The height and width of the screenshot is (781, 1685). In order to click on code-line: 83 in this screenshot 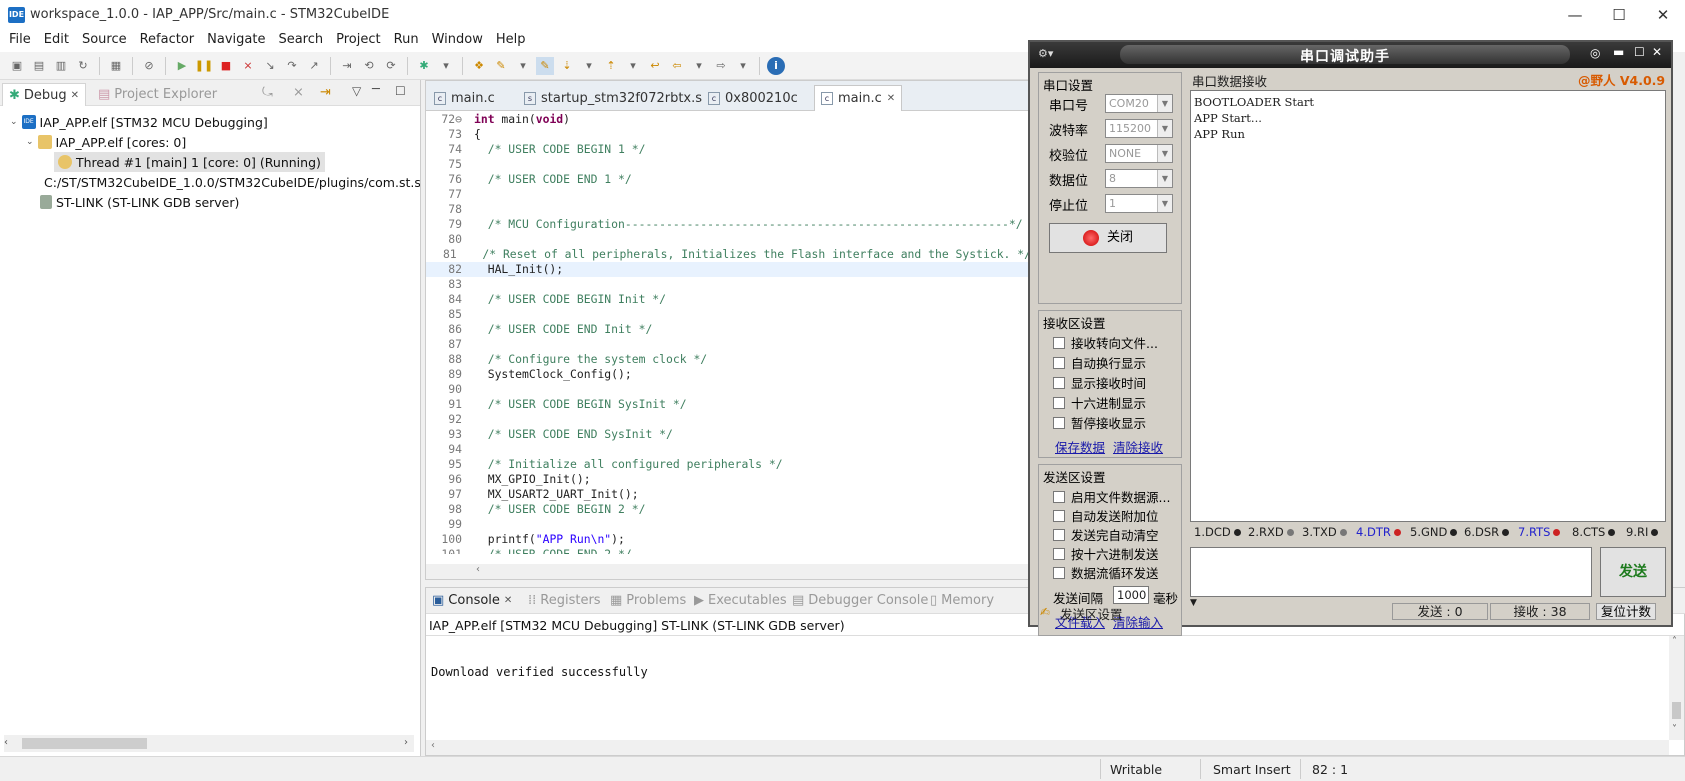, I will do `click(728, 284)`.